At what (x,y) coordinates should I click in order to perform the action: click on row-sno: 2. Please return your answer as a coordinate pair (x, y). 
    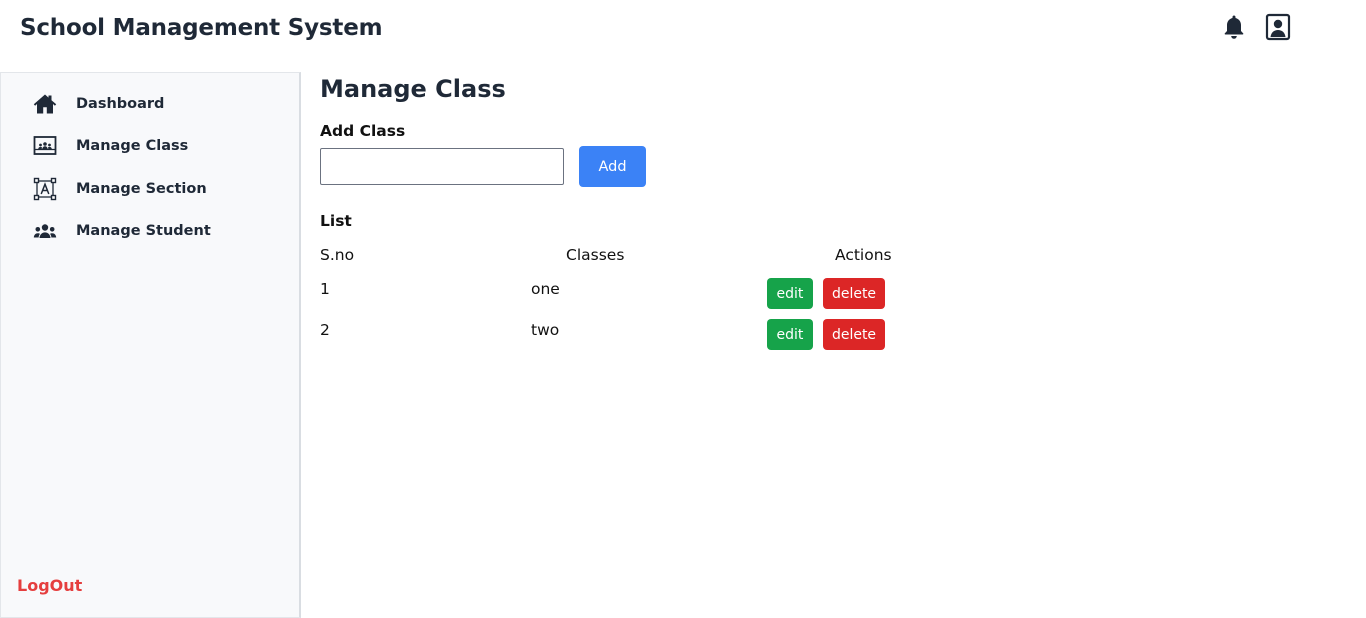
    Looking at the image, I should click on (325, 330).